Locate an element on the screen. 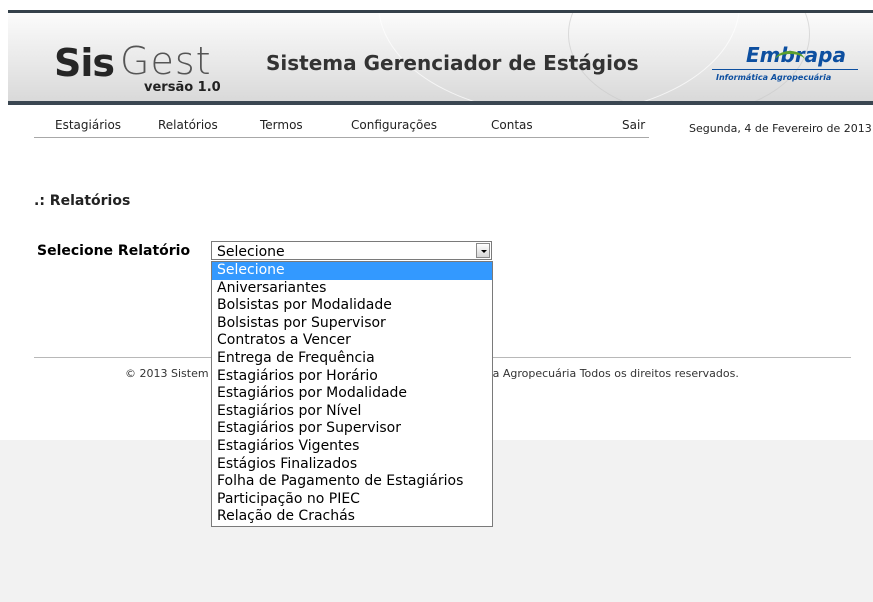 This screenshot has height=602, width=873. dropdown-option: Estagiários por Modalidade is located at coordinates (352, 394).